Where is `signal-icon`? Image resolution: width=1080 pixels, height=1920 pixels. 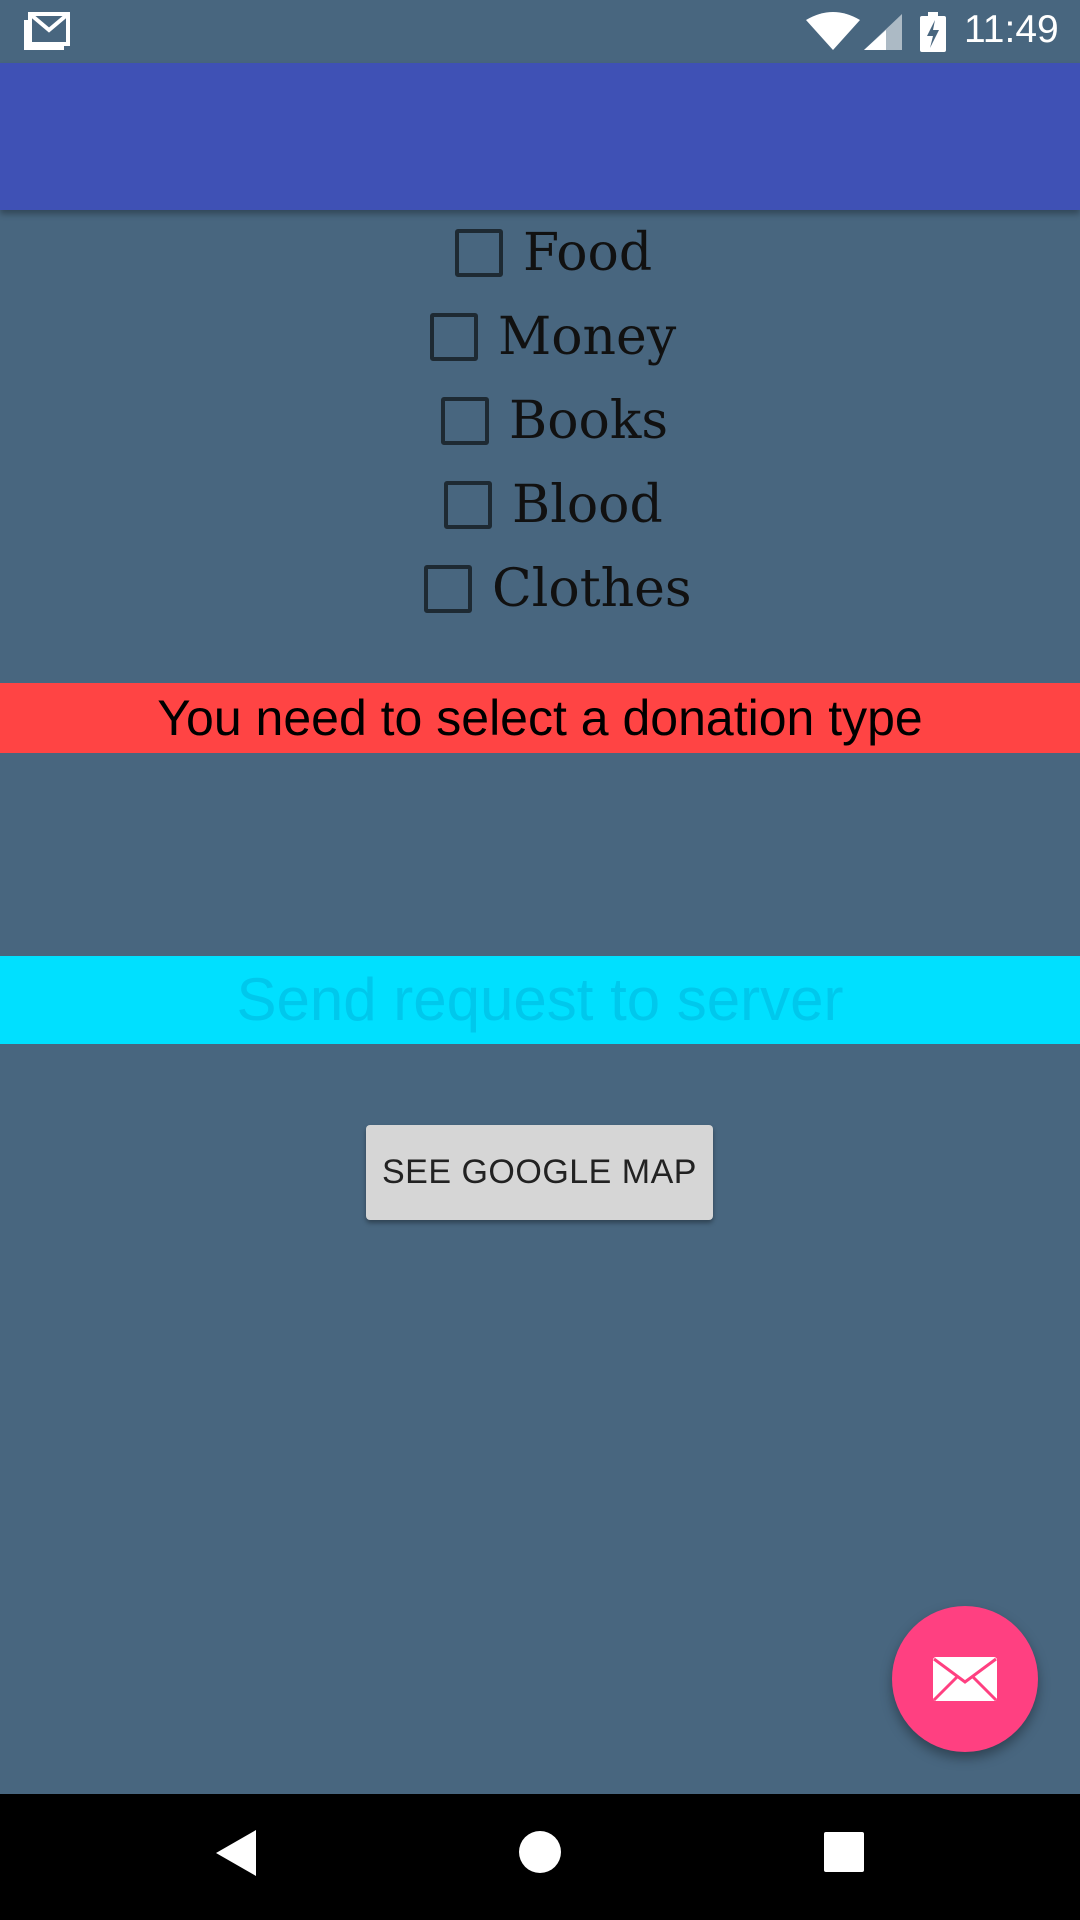 signal-icon is located at coordinates (883, 32).